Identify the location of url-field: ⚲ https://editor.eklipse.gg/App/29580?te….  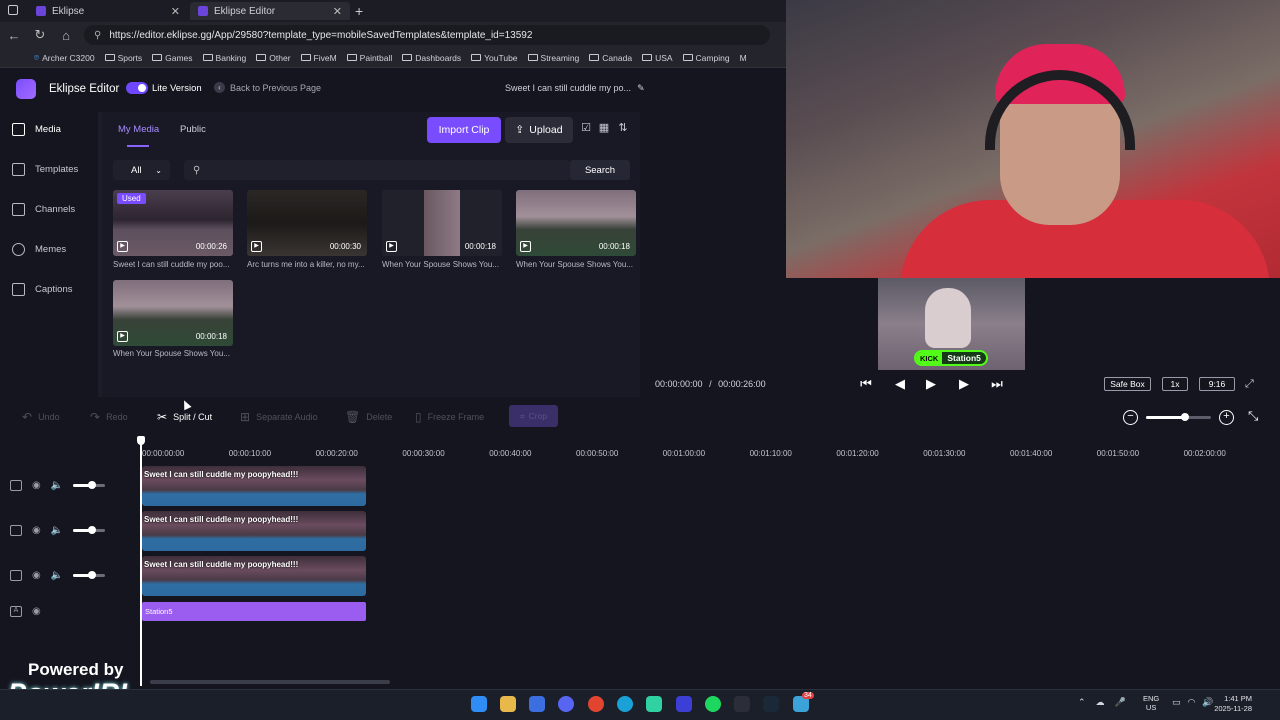
(427, 35).